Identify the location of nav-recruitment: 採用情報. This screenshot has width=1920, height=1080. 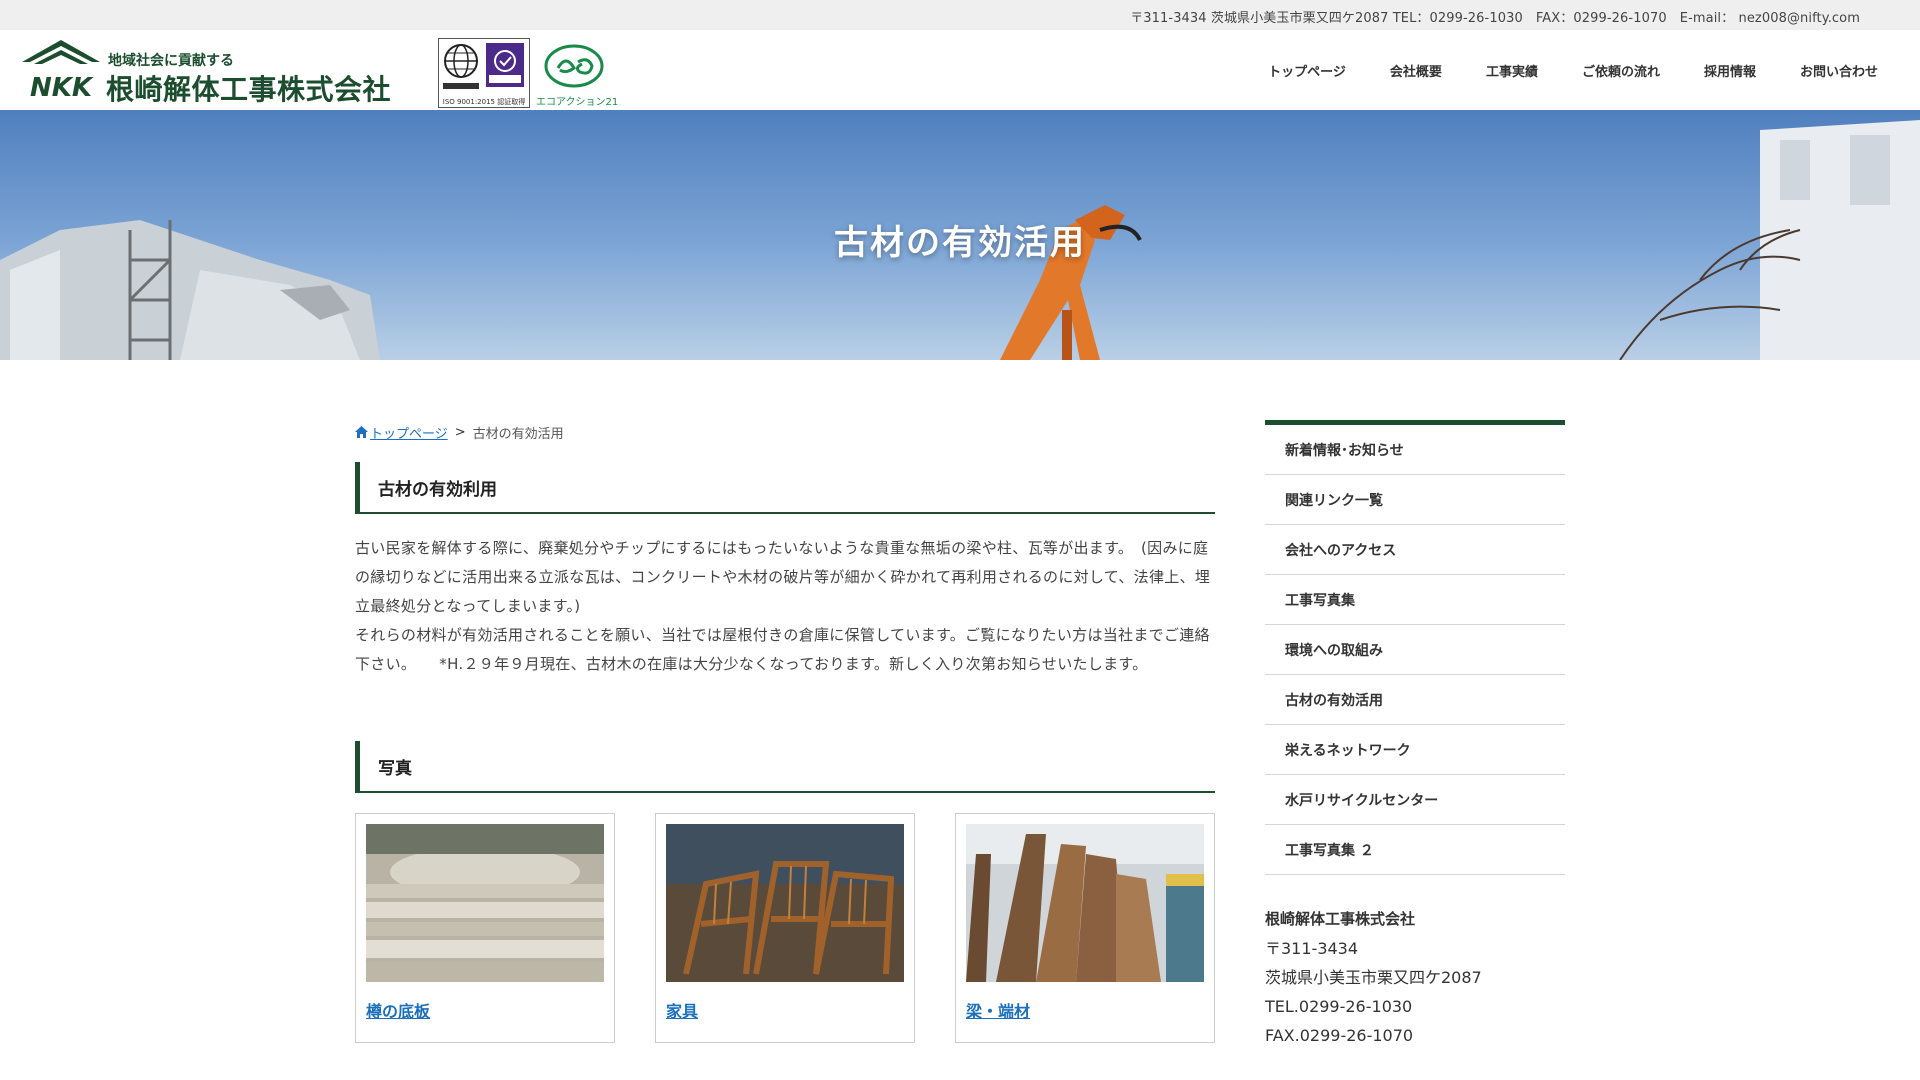
(1730, 70).